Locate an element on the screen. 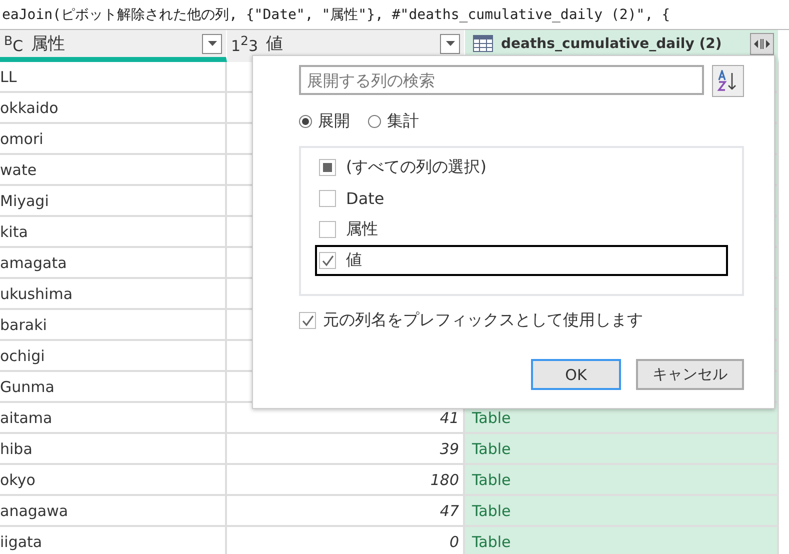 The width and height of the screenshot is (789, 554). list-item: (すべての列の選択) is located at coordinates (521, 167).